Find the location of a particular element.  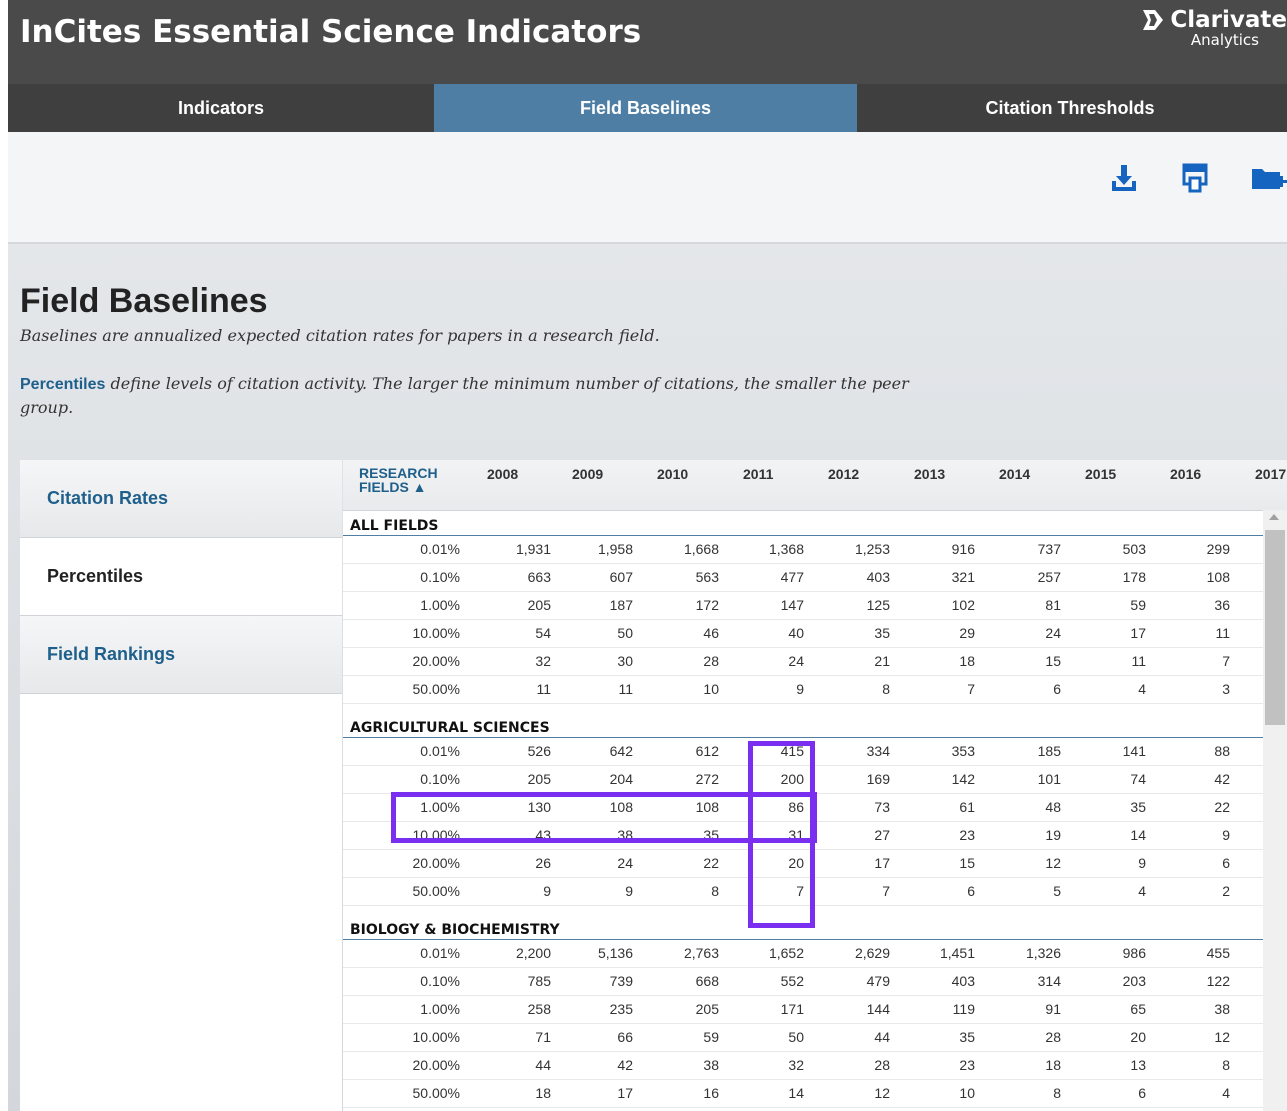

page-title: Field Baselines is located at coordinates (144, 301).